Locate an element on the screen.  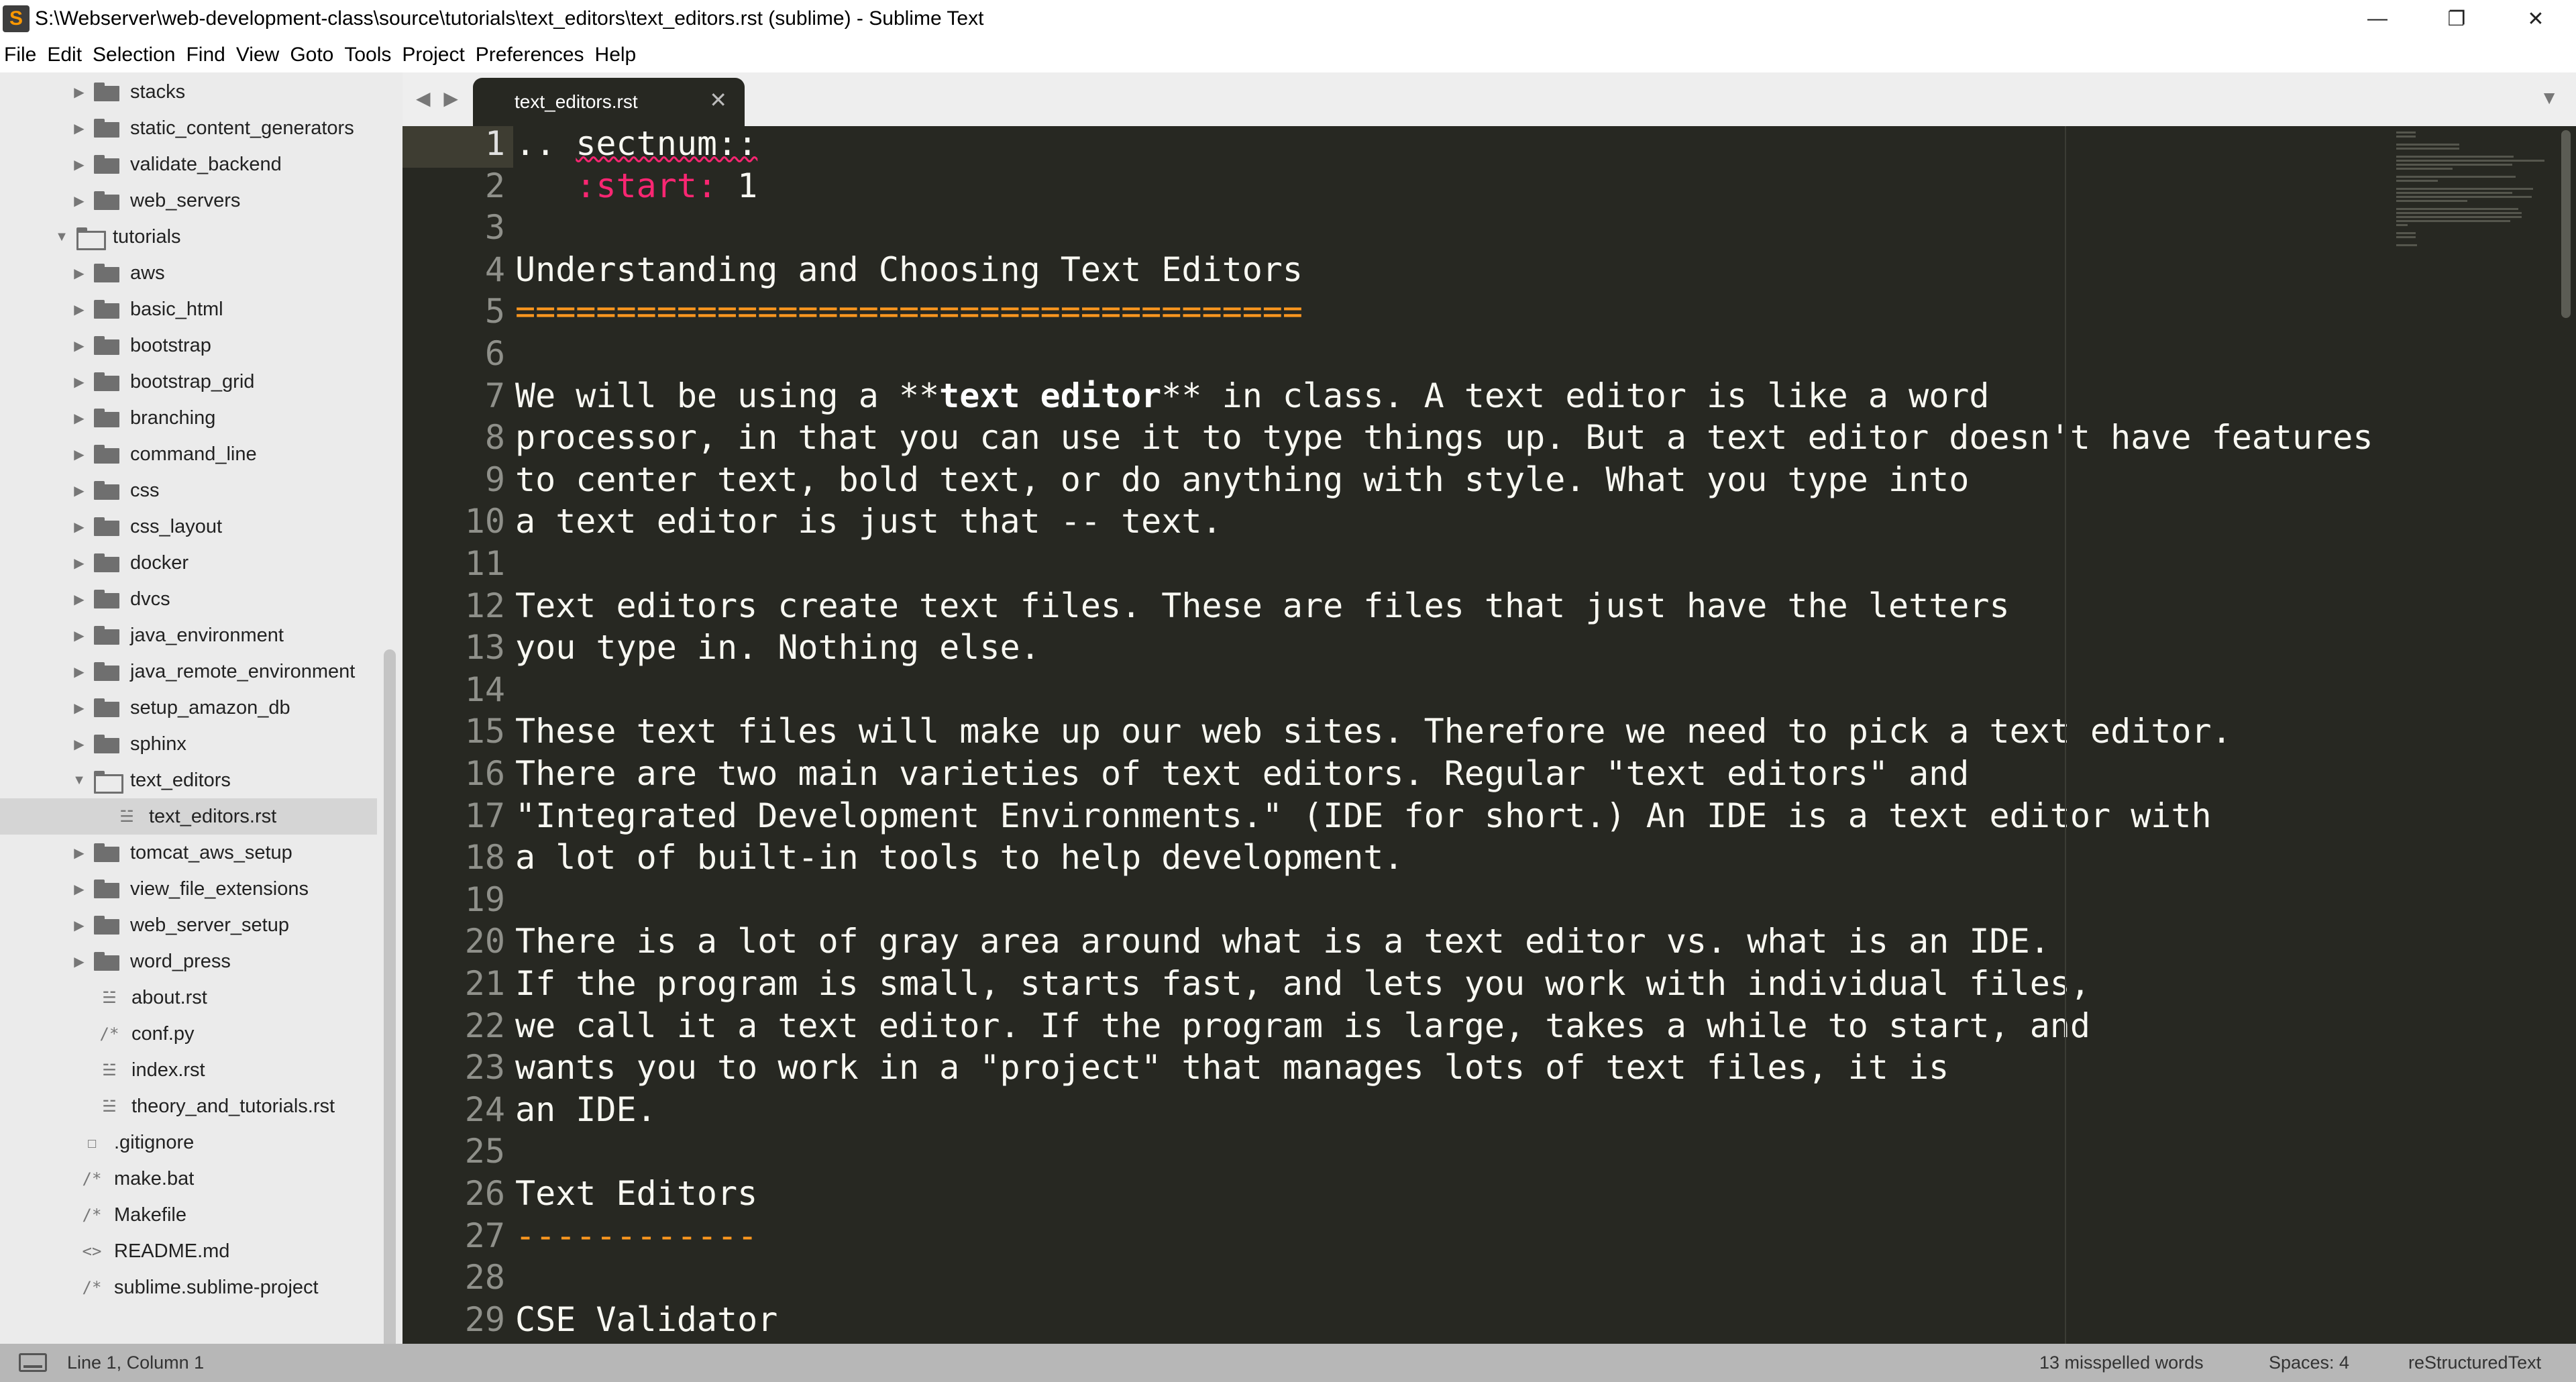
code-line: ======================================= is located at coordinates (909, 311).